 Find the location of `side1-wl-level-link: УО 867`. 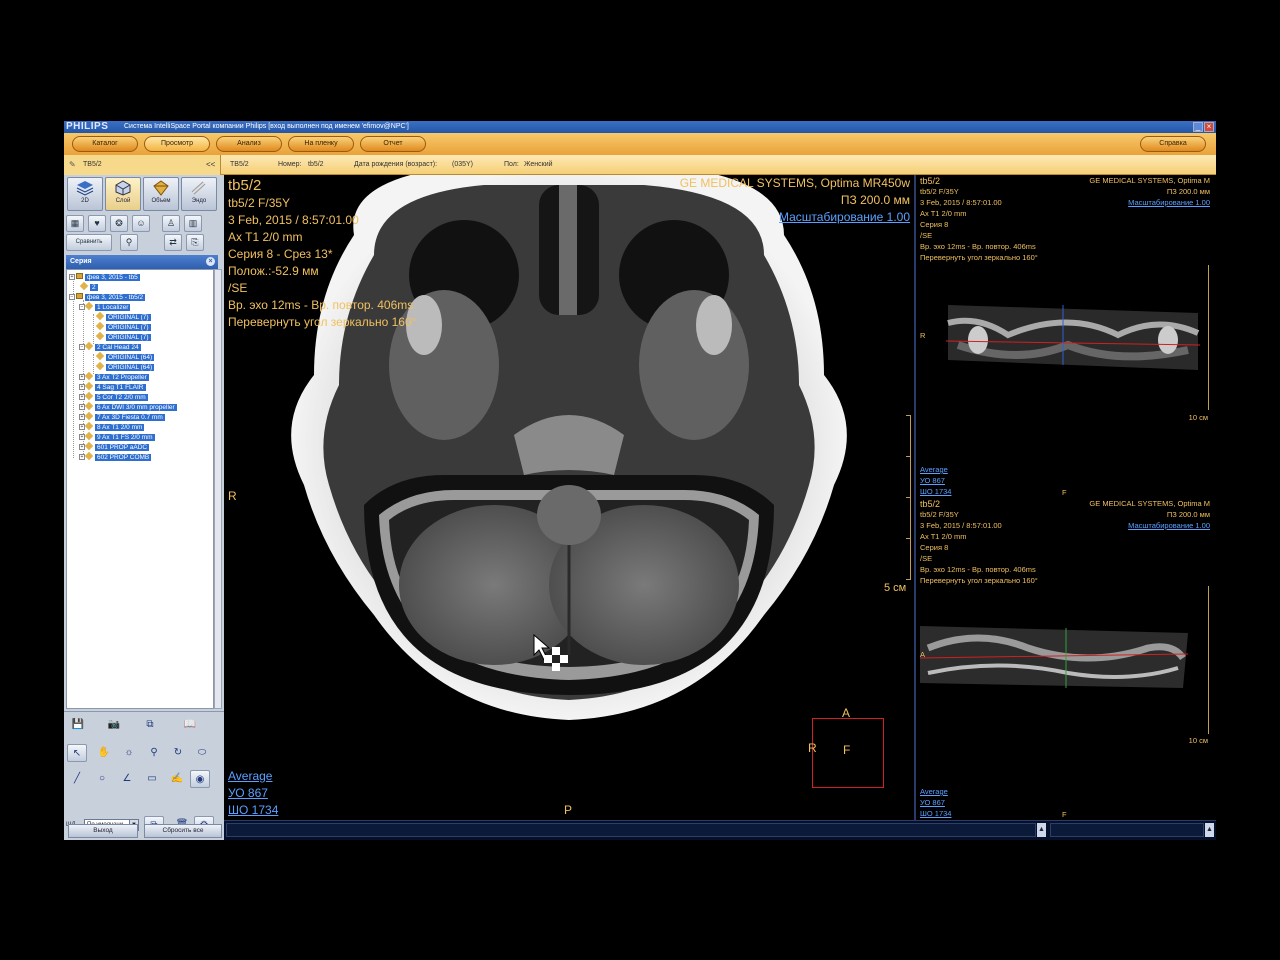

side1-wl-level-link: УО 867 is located at coordinates (932, 480).